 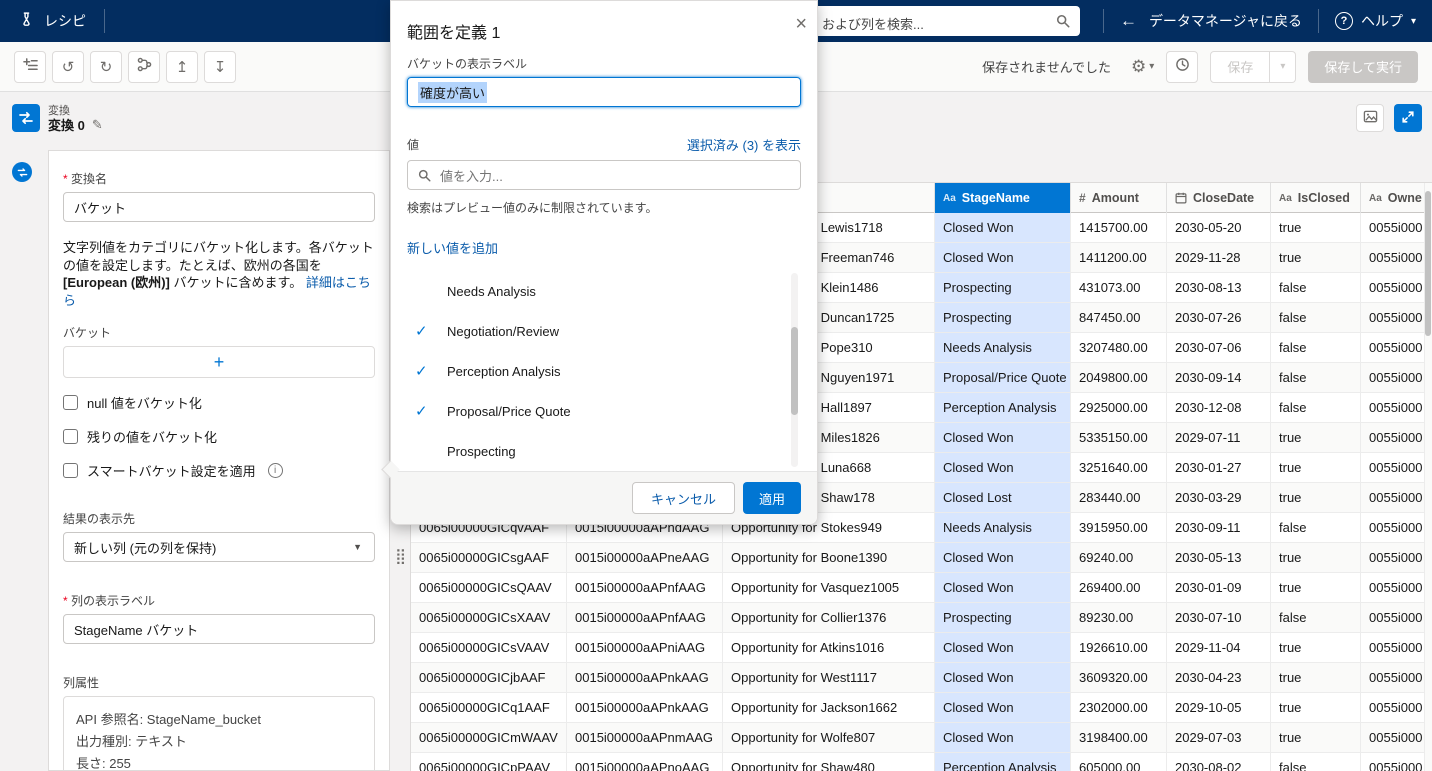 What do you see at coordinates (68, 66) in the screenshot?
I see `undo-button: ↺` at bounding box center [68, 66].